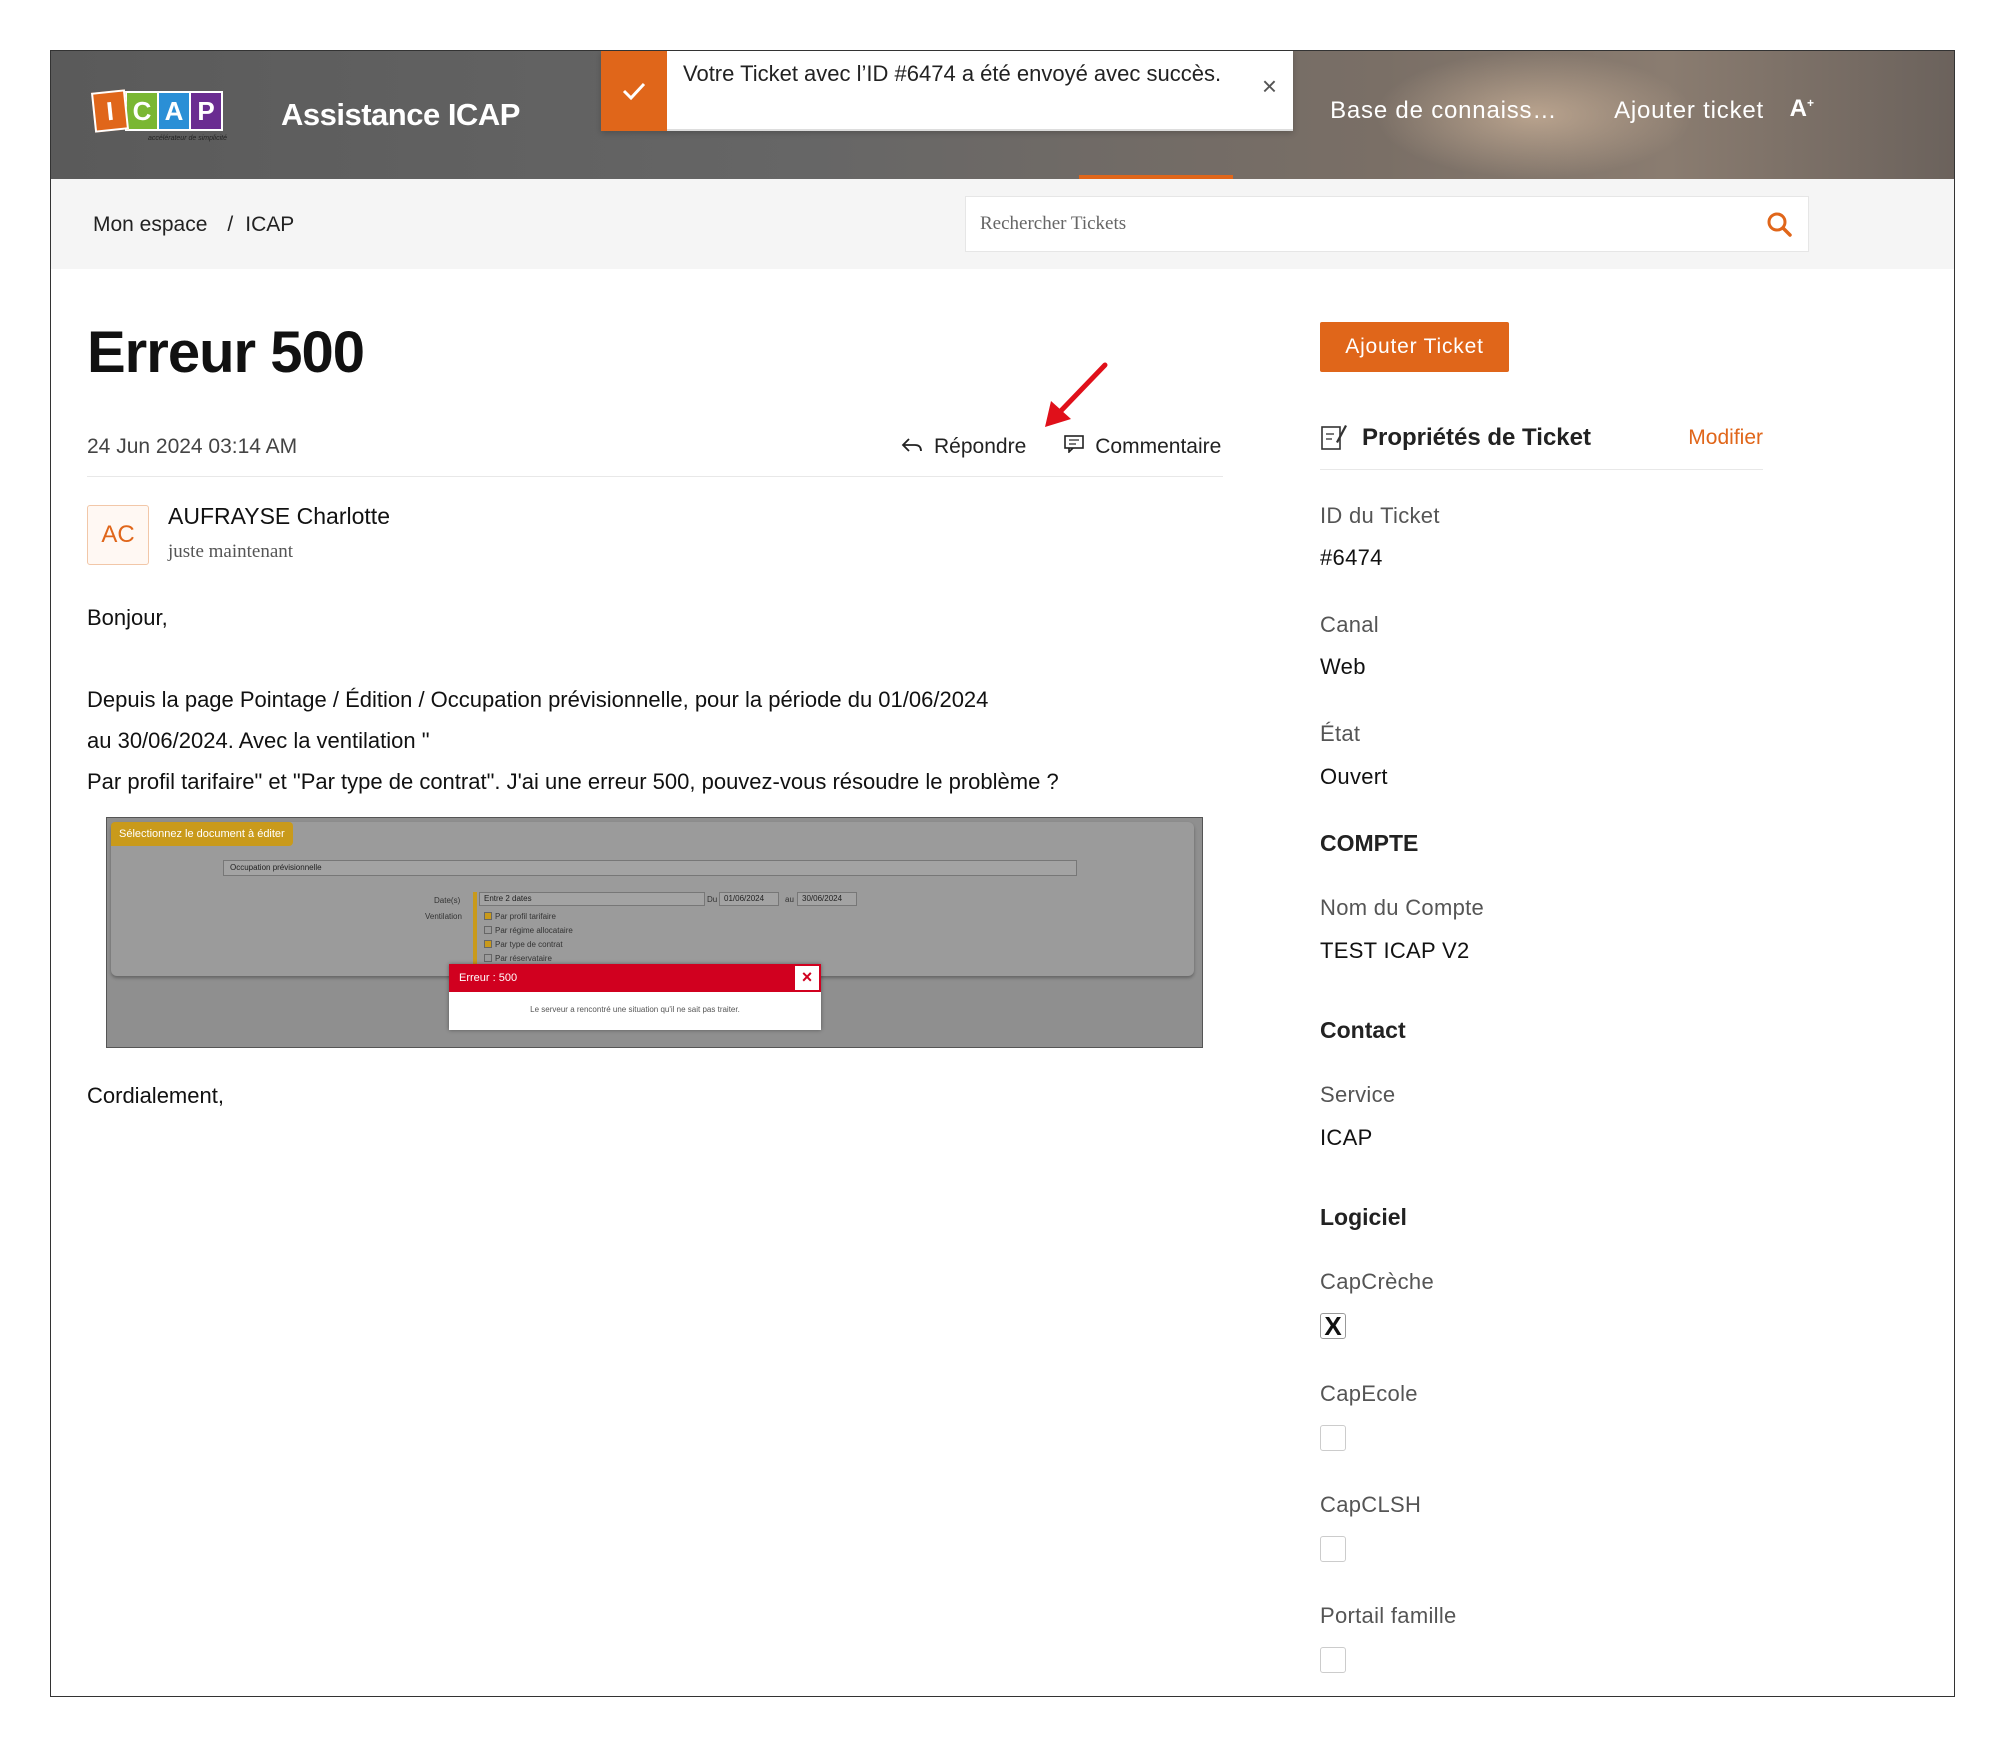 This screenshot has height=1737, width=1993. What do you see at coordinates (174, 111) in the screenshot?
I see `logo-tile-a: A` at bounding box center [174, 111].